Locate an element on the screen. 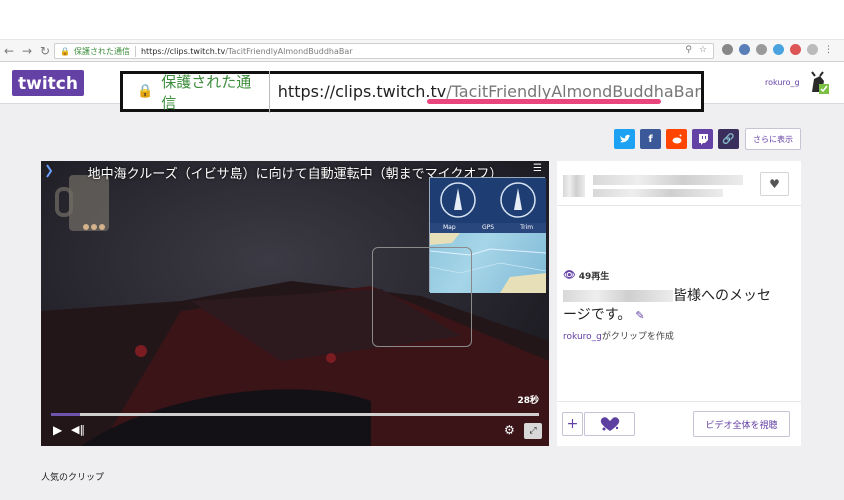 Image resolution: width=844 pixels, height=500 pixels. gauges is located at coordinates (488, 200).